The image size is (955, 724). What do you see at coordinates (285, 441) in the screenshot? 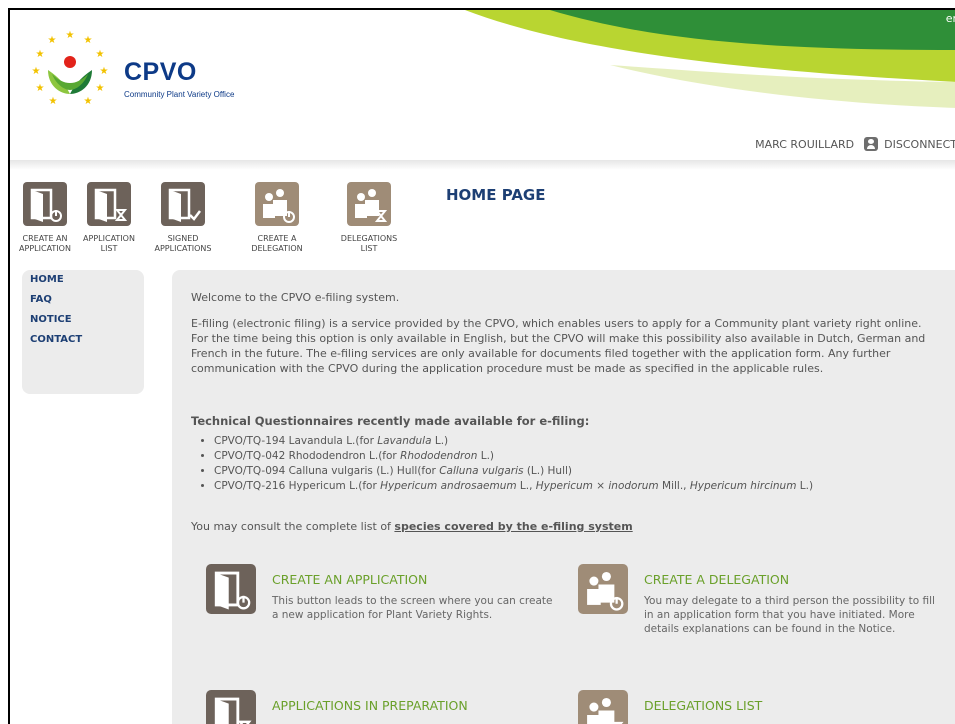
I see `tq-code: CPVO/TQ-194 Lavandula L.` at bounding box center [285, 441].